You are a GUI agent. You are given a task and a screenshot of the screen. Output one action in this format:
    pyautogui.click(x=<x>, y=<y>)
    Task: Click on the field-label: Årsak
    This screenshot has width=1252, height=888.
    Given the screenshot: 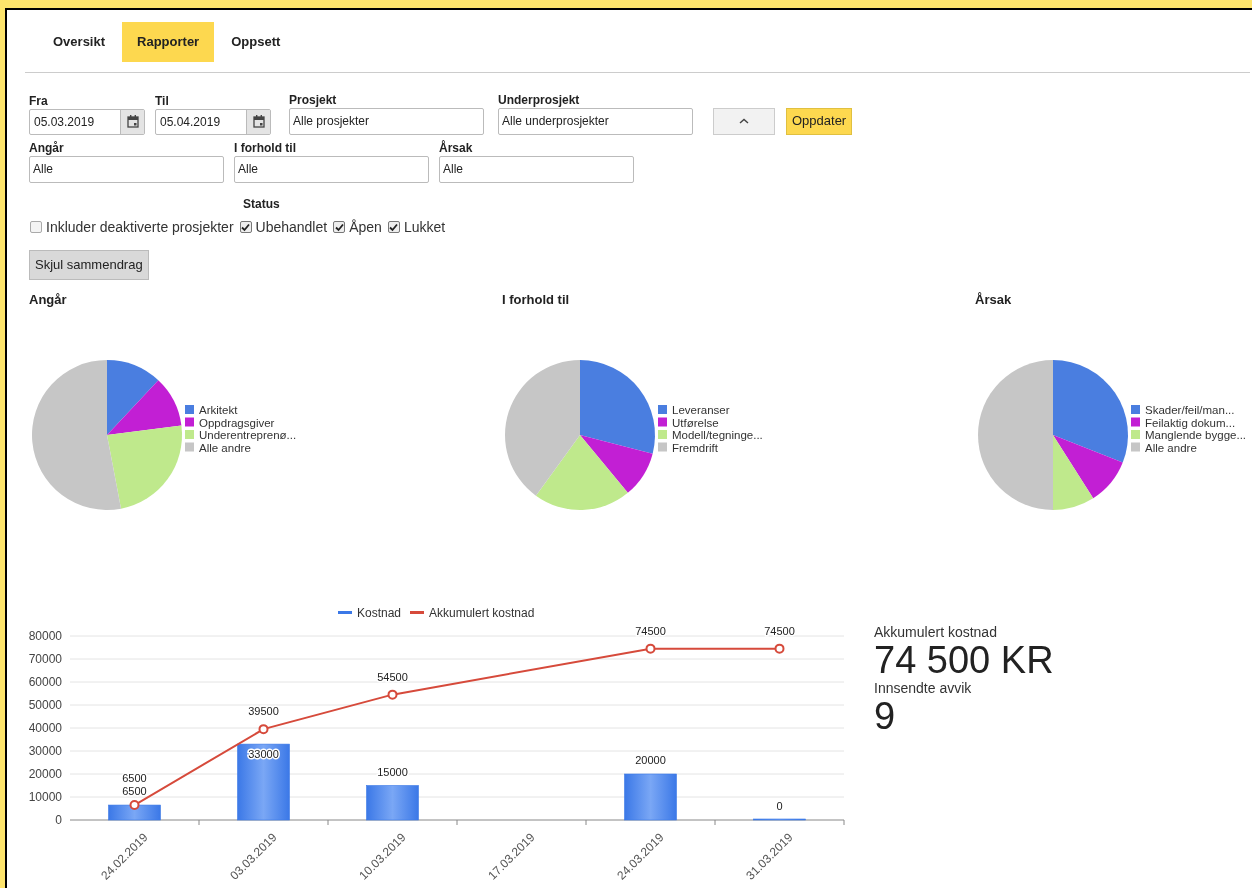 What is the action you would take?
    pyautogui.click(x=456, y=147)
    